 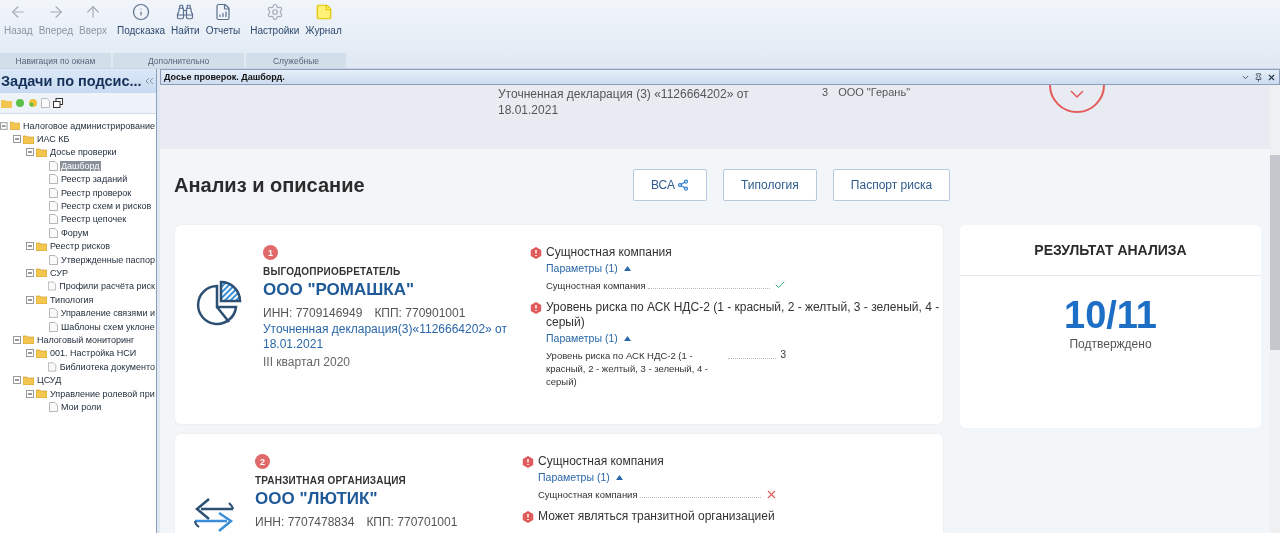 I want to click on parameter-name: Сущностная компания, so click(x=588, y=494).